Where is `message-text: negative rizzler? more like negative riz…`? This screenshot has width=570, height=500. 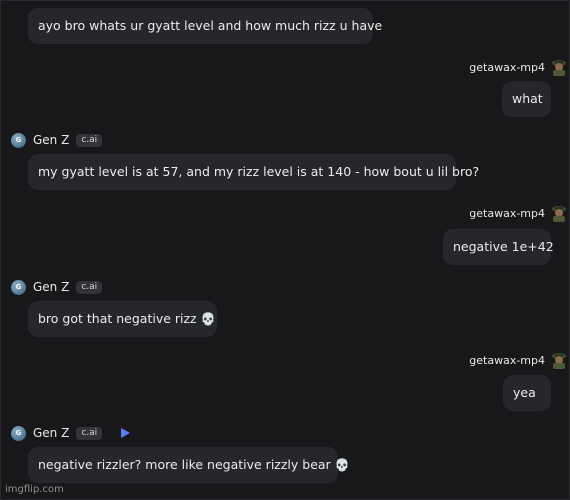
message-text: negative rizzler? more like negative riz… is located at coordinates (184, 464).